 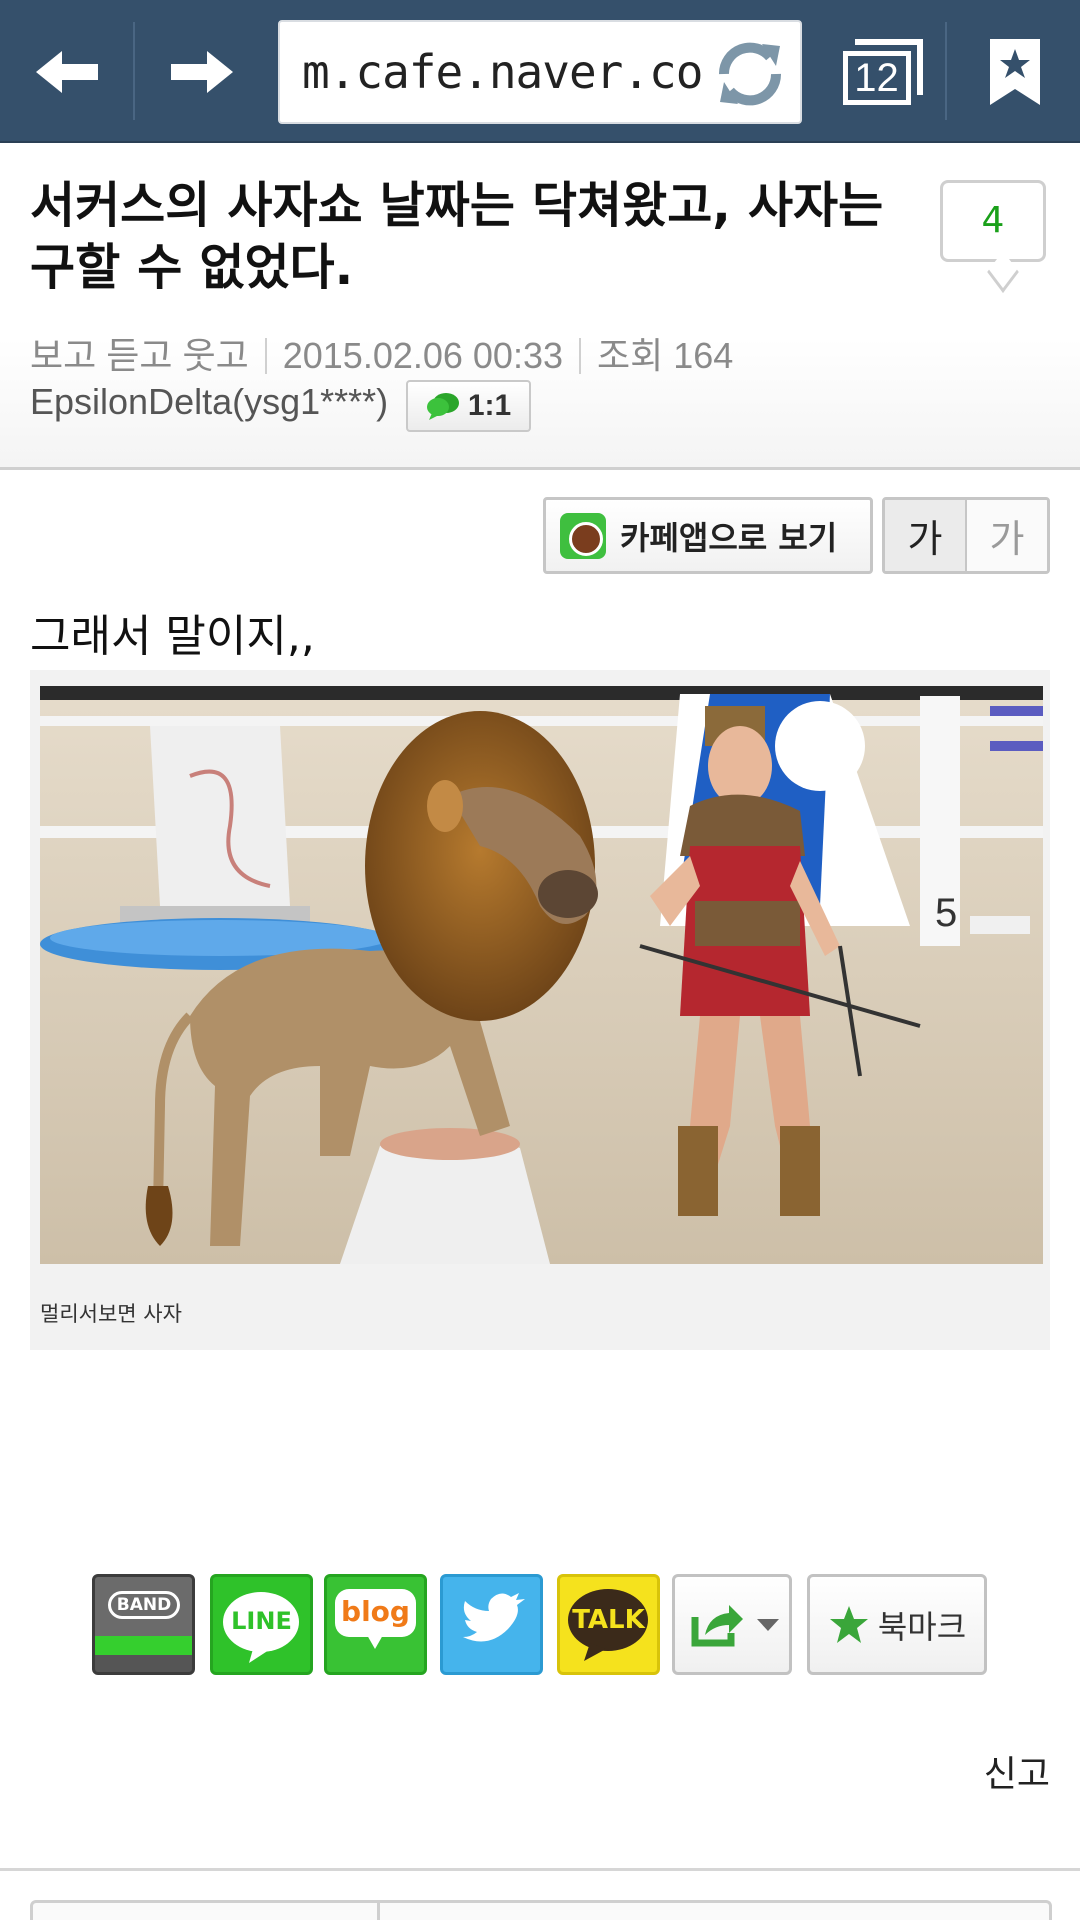 I want to click on share-icon, so click(x=717, y=1626).